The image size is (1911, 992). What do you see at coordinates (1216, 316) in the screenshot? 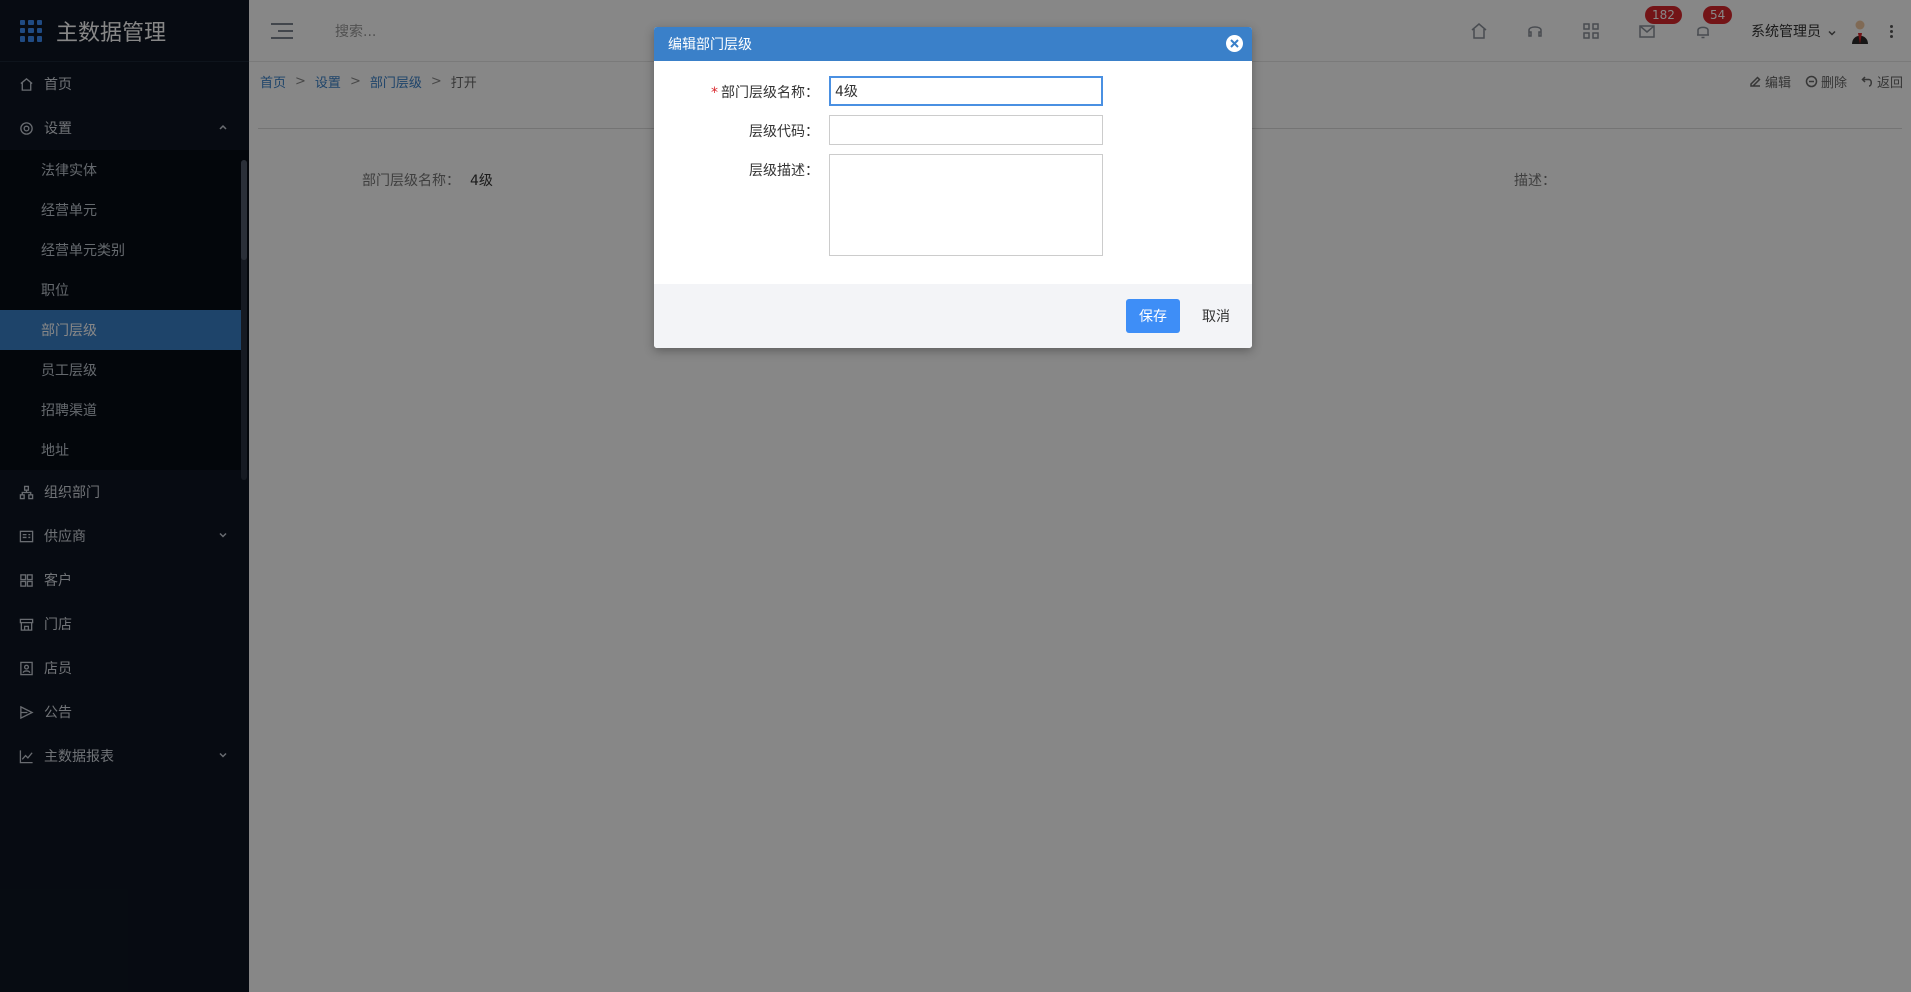
I see `cancel-button: 取消` at bounding box center [1216, 316].